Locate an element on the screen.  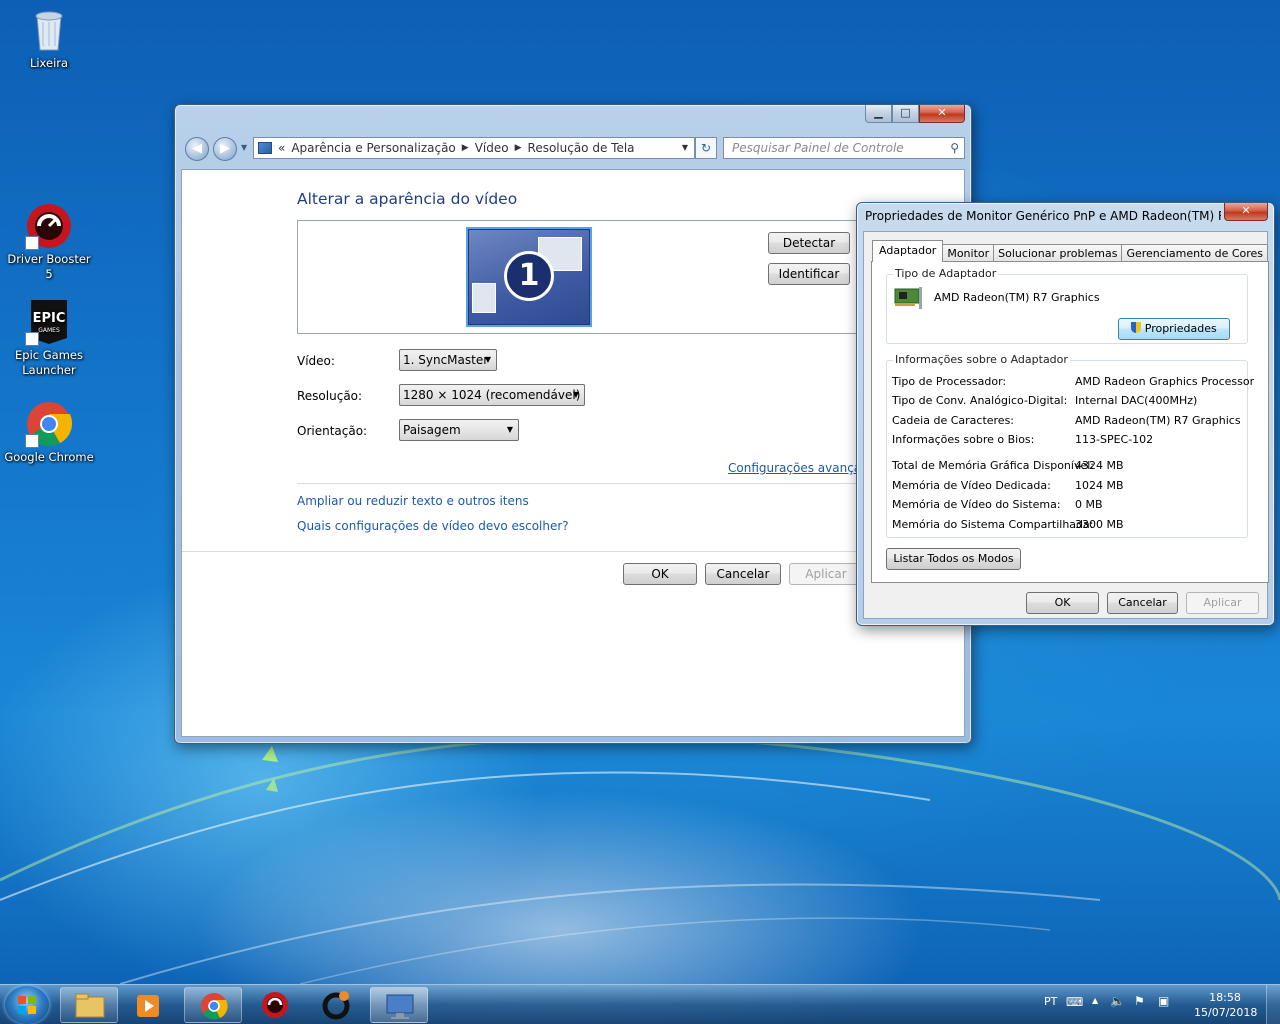
desktop-icon-epic-games: EPIC GAMES Epic Games Launcher is located at coordinates (49, 338).